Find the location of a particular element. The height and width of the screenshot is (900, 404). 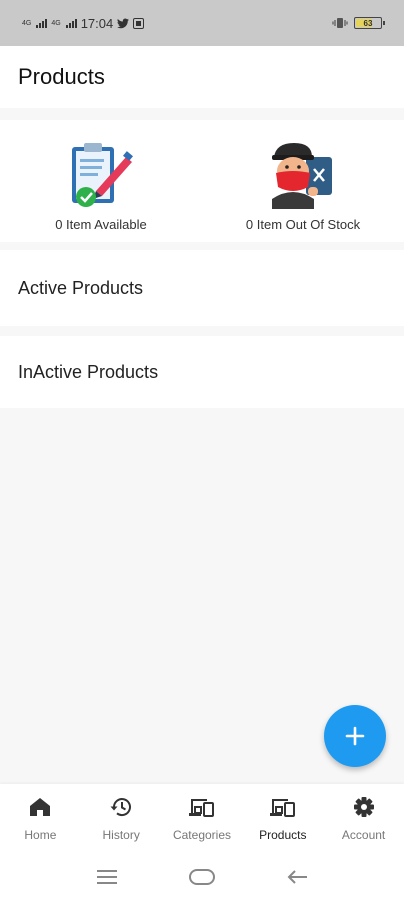

nav-categories-label: Categories is located at coordinates (201, 835).